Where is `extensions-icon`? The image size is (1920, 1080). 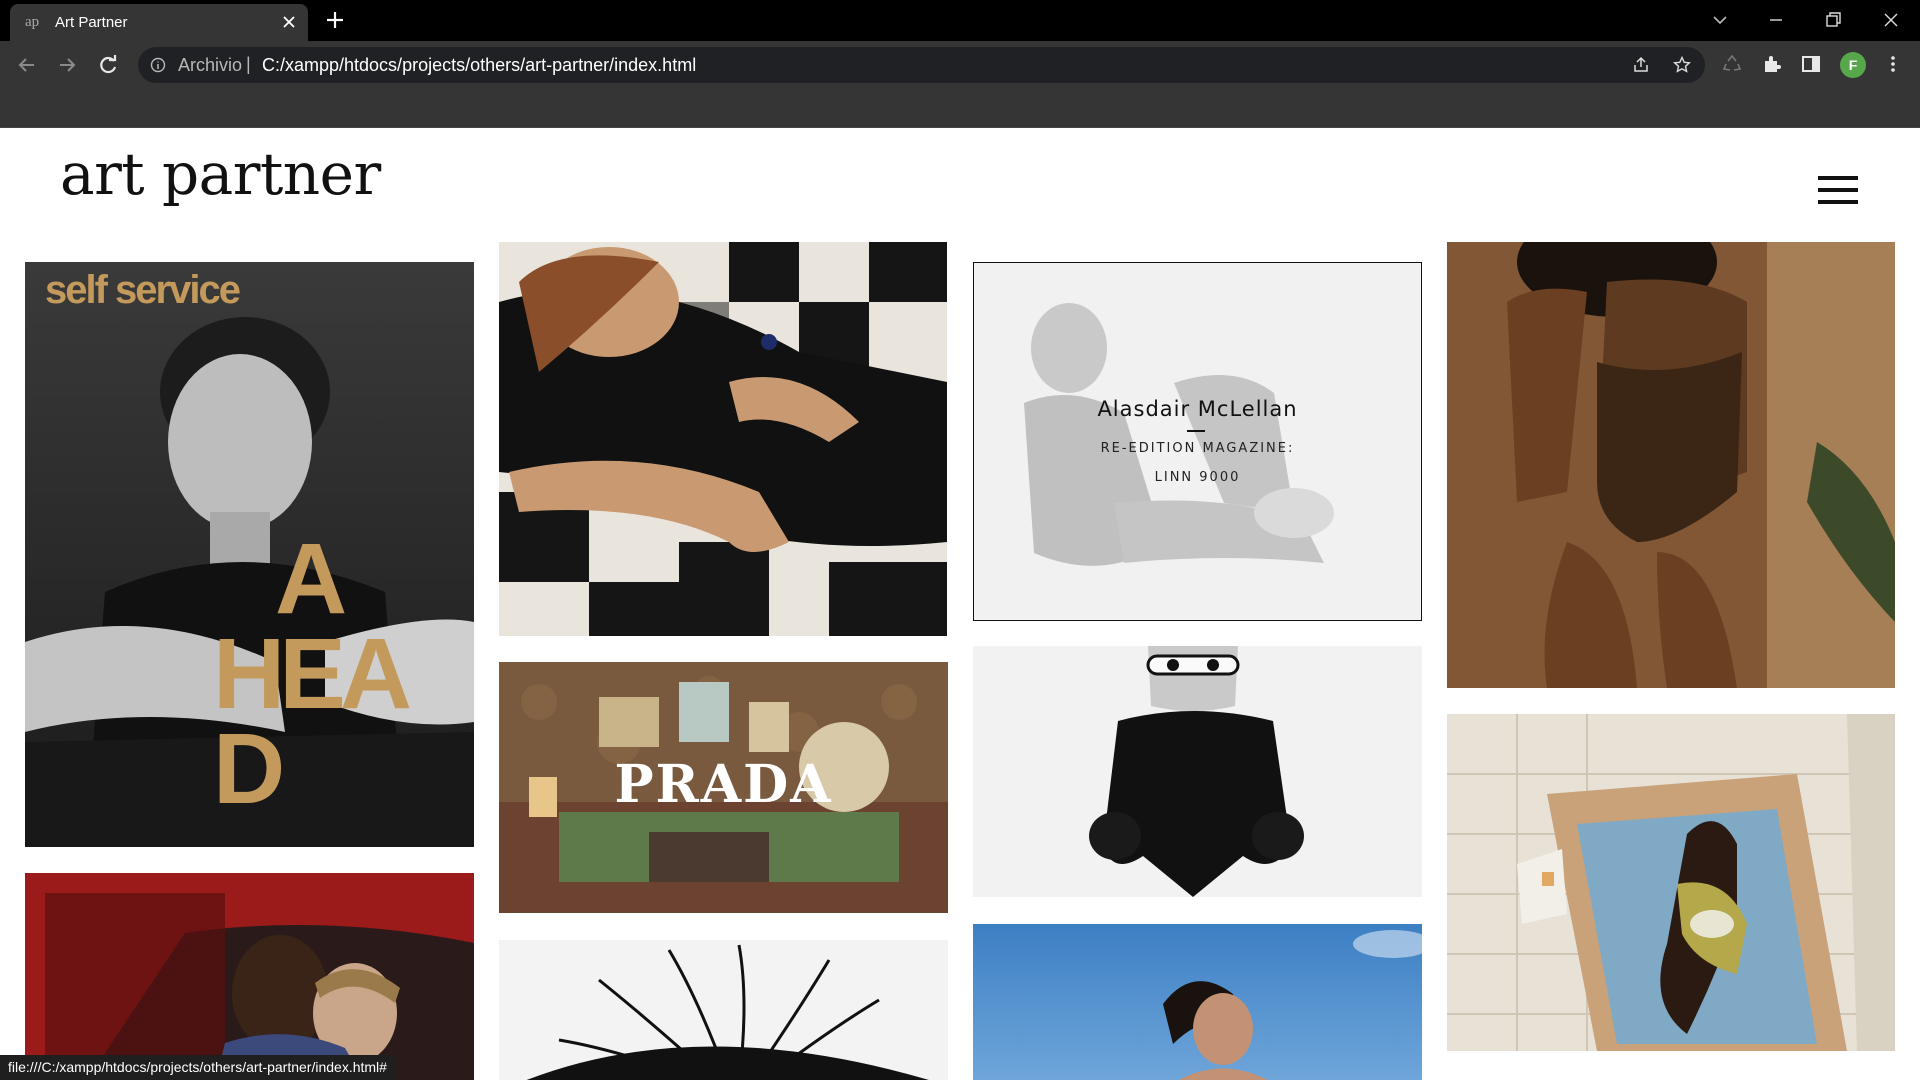
extensions-icon is located at coordinates (1772, 64).